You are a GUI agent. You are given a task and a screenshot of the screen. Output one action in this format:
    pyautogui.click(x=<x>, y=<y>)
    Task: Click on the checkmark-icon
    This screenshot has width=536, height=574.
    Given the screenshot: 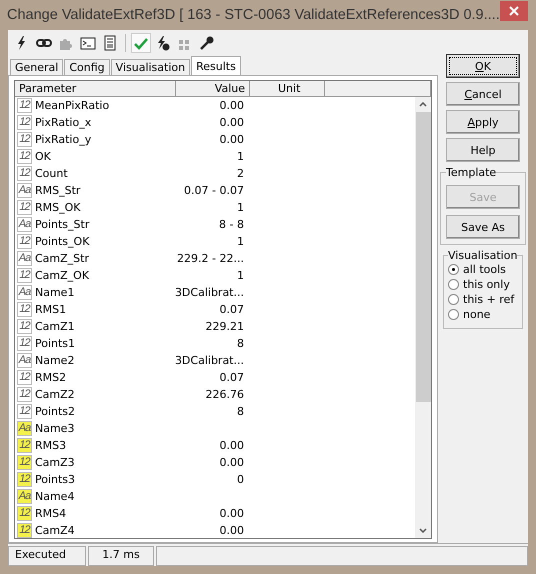 What is the action you would take?
    pyautogui.click(x=141, y=43)
    